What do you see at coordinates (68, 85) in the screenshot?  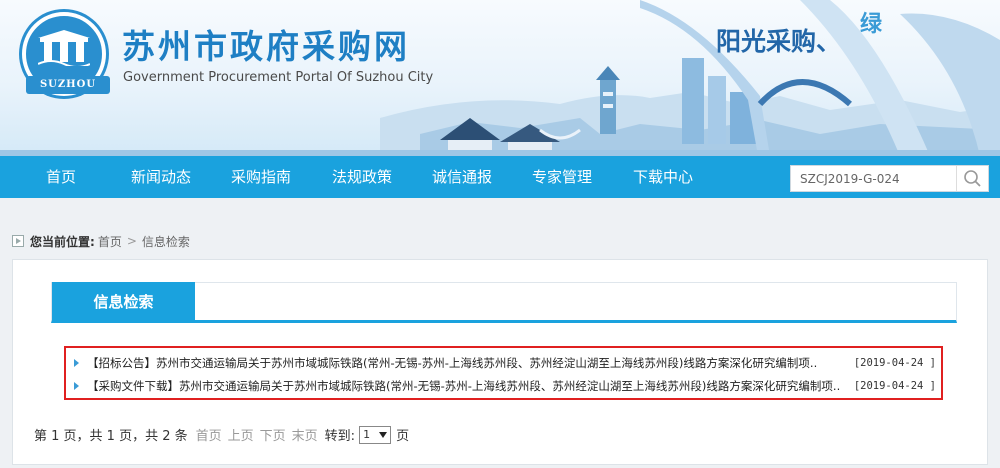 I see `logo-ribbon-text: SUZHOU` at bounding box center [68, 85].